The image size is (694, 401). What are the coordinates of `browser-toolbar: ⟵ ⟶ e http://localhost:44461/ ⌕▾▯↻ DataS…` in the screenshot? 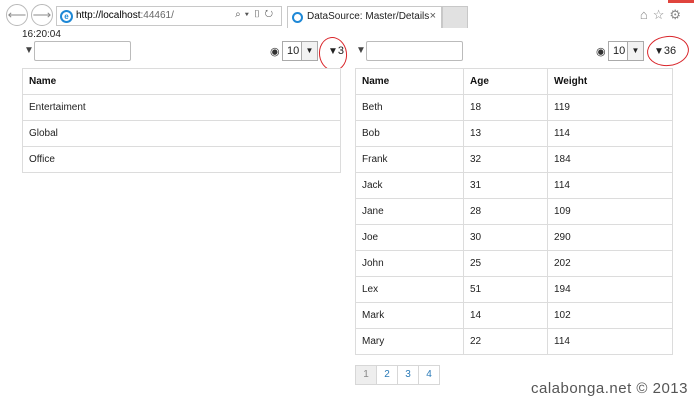 It's located at (347, 15).